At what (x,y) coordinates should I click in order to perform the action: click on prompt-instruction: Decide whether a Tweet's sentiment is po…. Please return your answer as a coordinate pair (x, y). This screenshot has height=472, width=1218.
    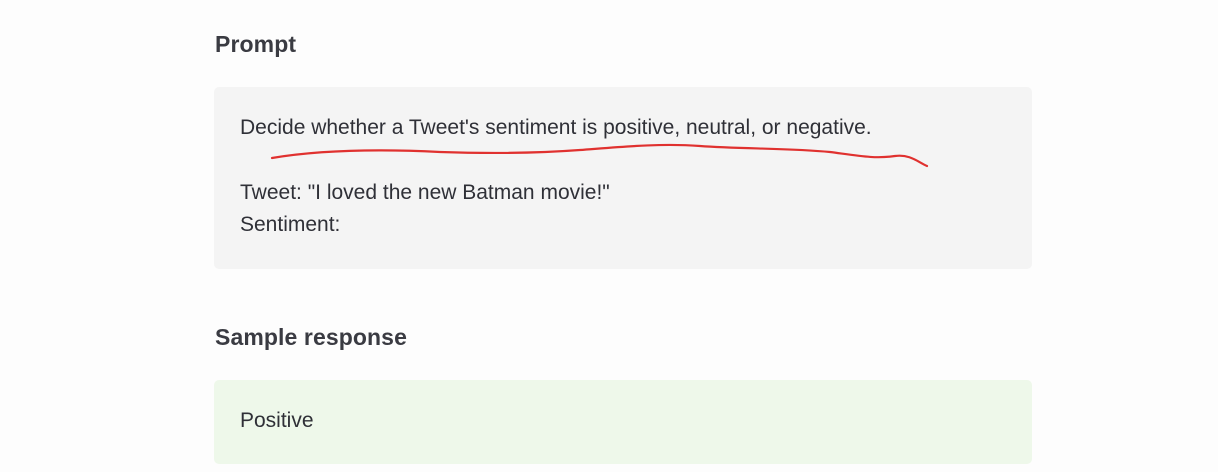
    Looking at the image, I should click on (556, 127).